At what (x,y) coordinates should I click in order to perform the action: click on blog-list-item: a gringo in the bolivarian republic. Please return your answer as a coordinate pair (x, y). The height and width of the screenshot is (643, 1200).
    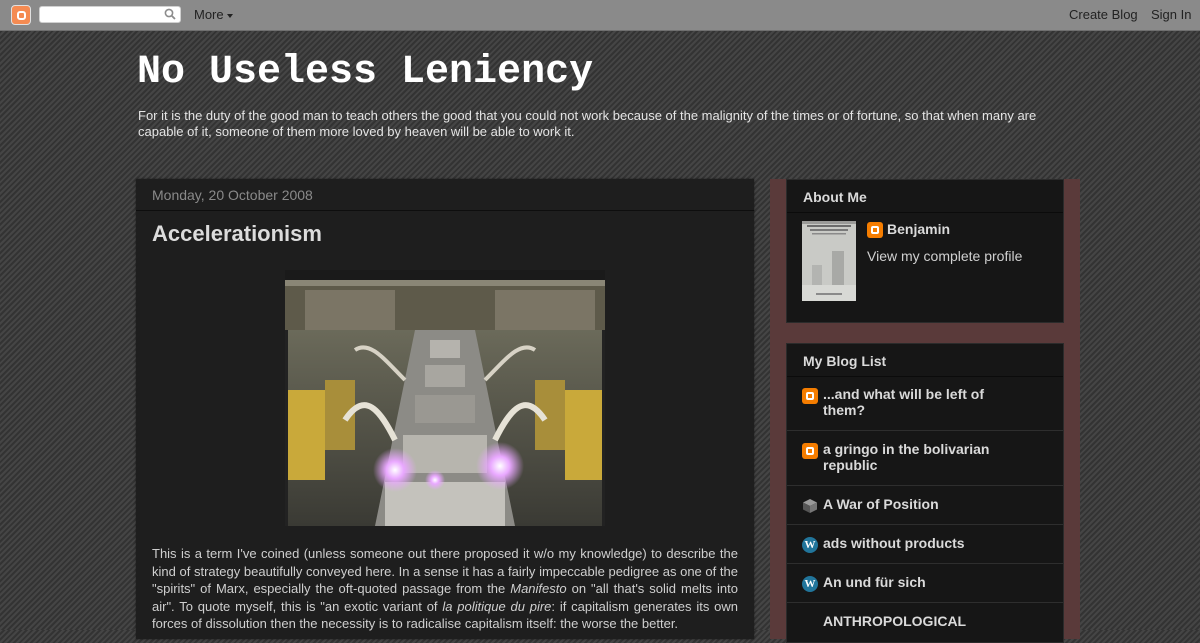
    Looking at the image, I should click on (925, 459).